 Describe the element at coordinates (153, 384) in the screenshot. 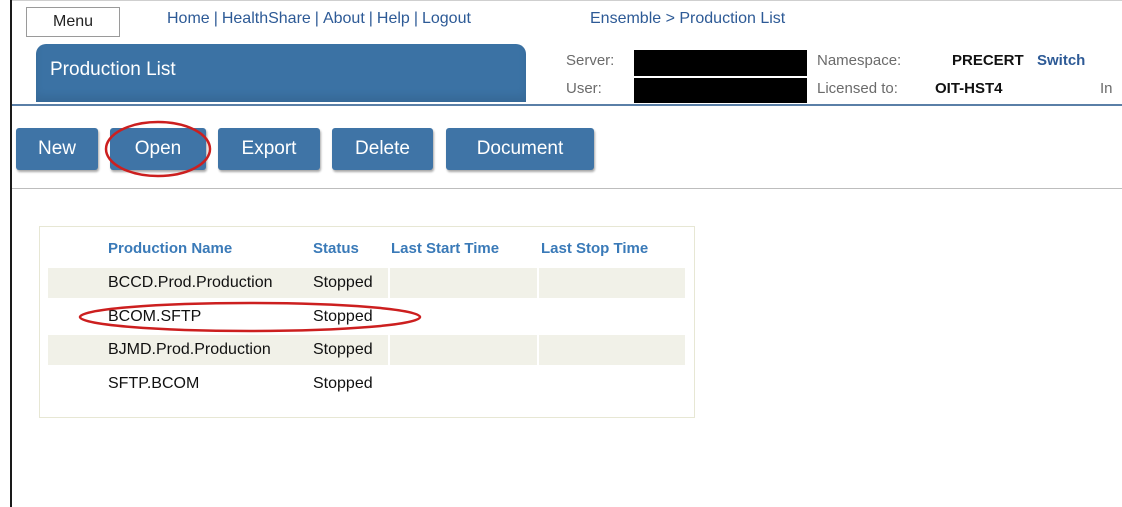

I see `production-name-cell: SFTP.BCOM` at that location.